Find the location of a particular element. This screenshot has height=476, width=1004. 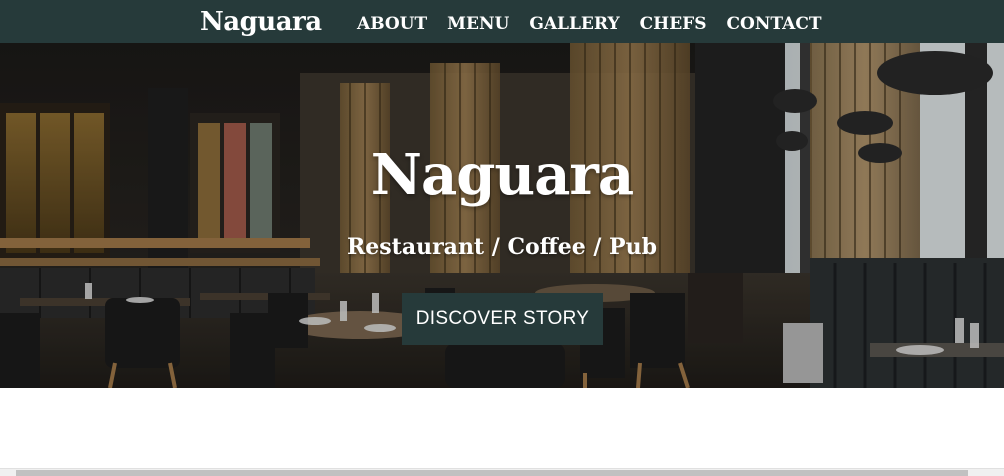

nav-links: ABOUT MENU GALLERY CHEFS CONTACT is located at coordinates (599, 24).